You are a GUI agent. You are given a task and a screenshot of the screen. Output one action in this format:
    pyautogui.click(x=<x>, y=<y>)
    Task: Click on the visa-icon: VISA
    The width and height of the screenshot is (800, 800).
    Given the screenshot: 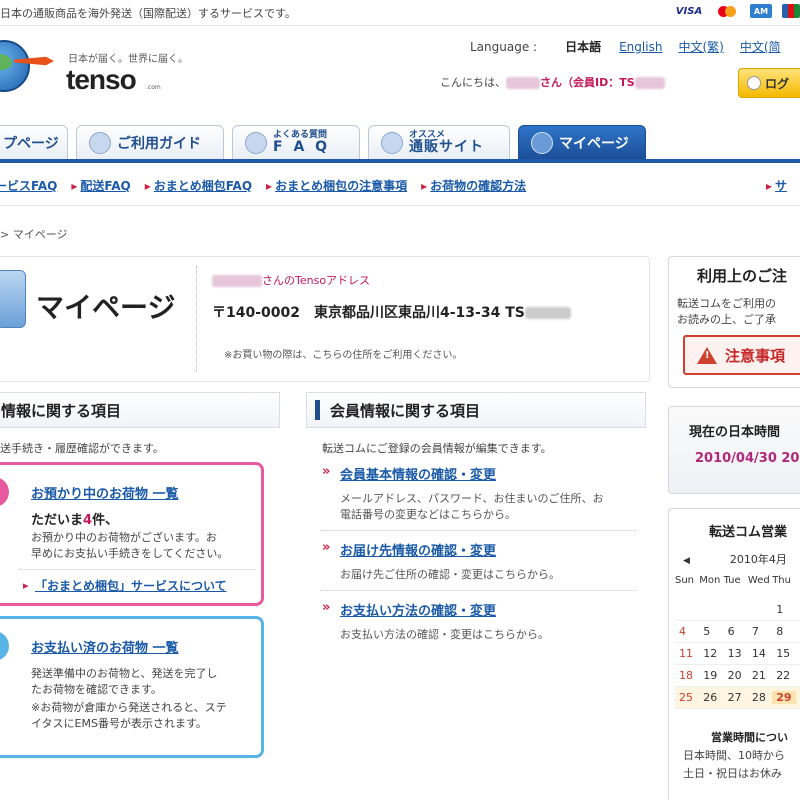 What is the action you would take?
    pyautogui.click(x=689, y=11)
    